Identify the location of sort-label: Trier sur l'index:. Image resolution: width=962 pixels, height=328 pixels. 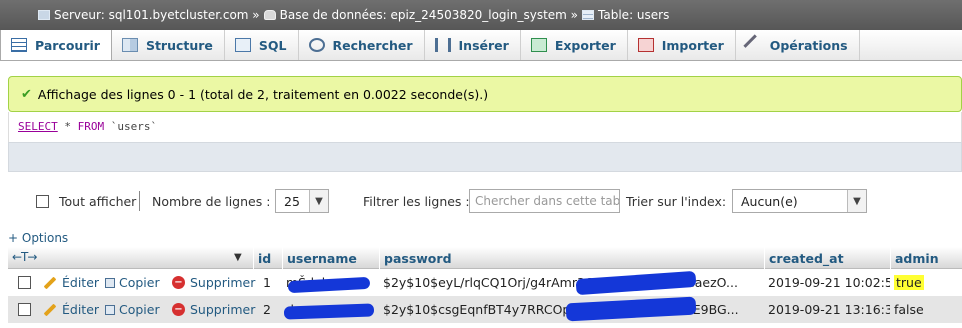
(676, 201).